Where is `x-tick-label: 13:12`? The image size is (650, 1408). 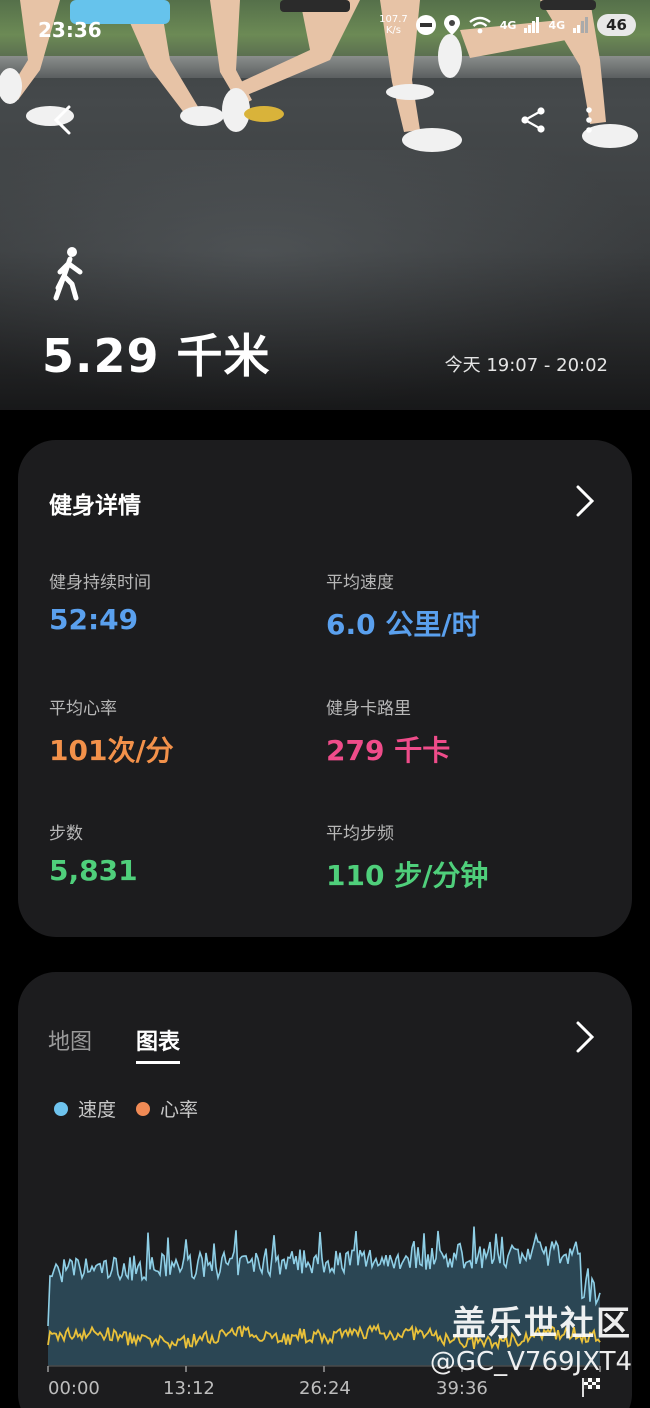 x-tick-label: 13:12 is located at coordinates (189, 1388).